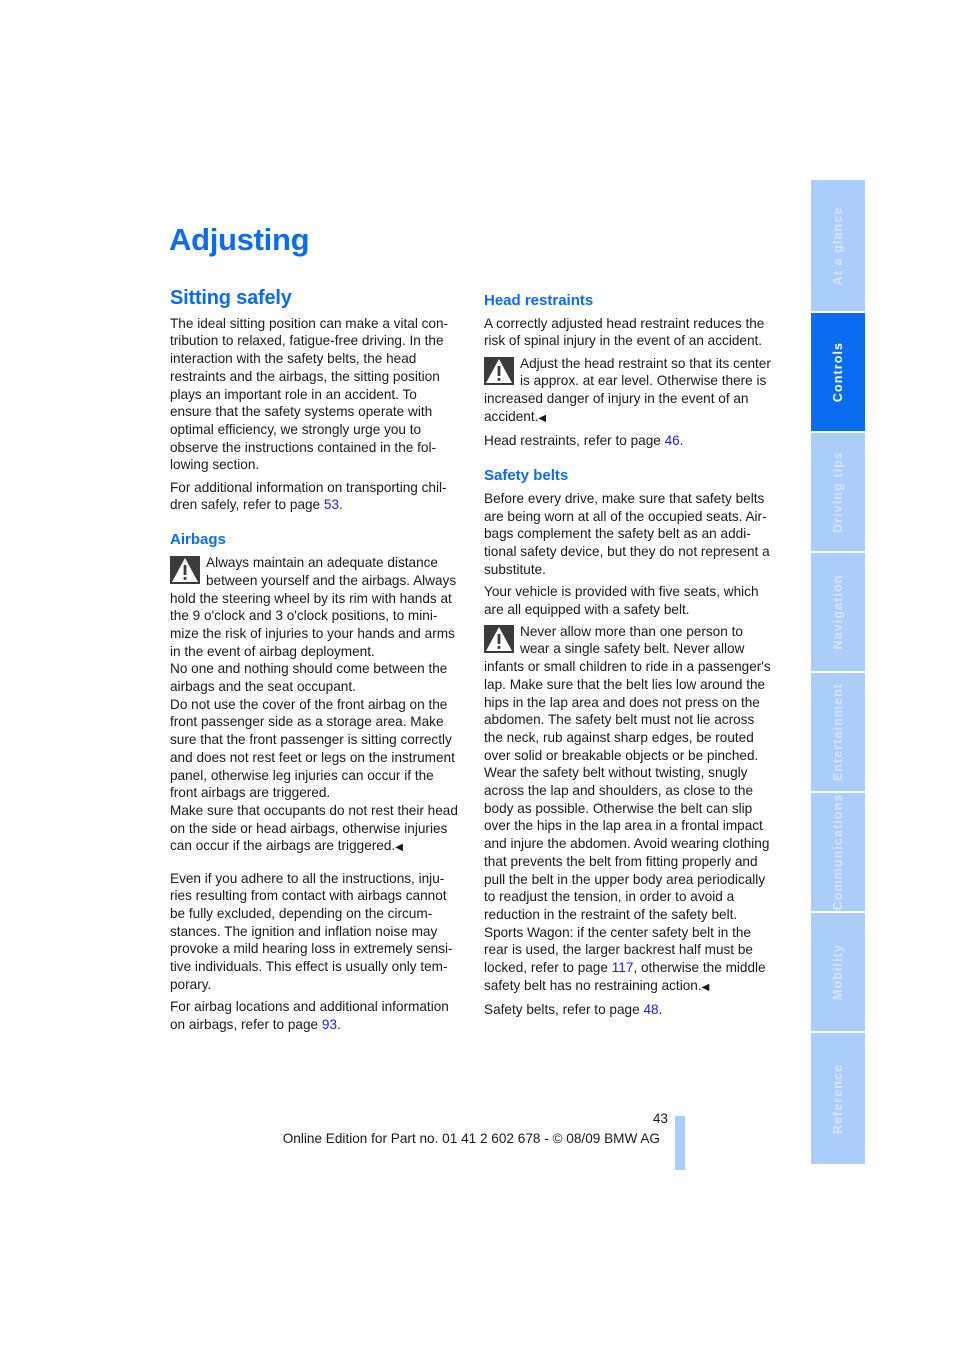  What do you see at coordinates (838, 852) in the screenshot?
I see `chapter-tab-communications: Communications` at bounding box center [838, 852].